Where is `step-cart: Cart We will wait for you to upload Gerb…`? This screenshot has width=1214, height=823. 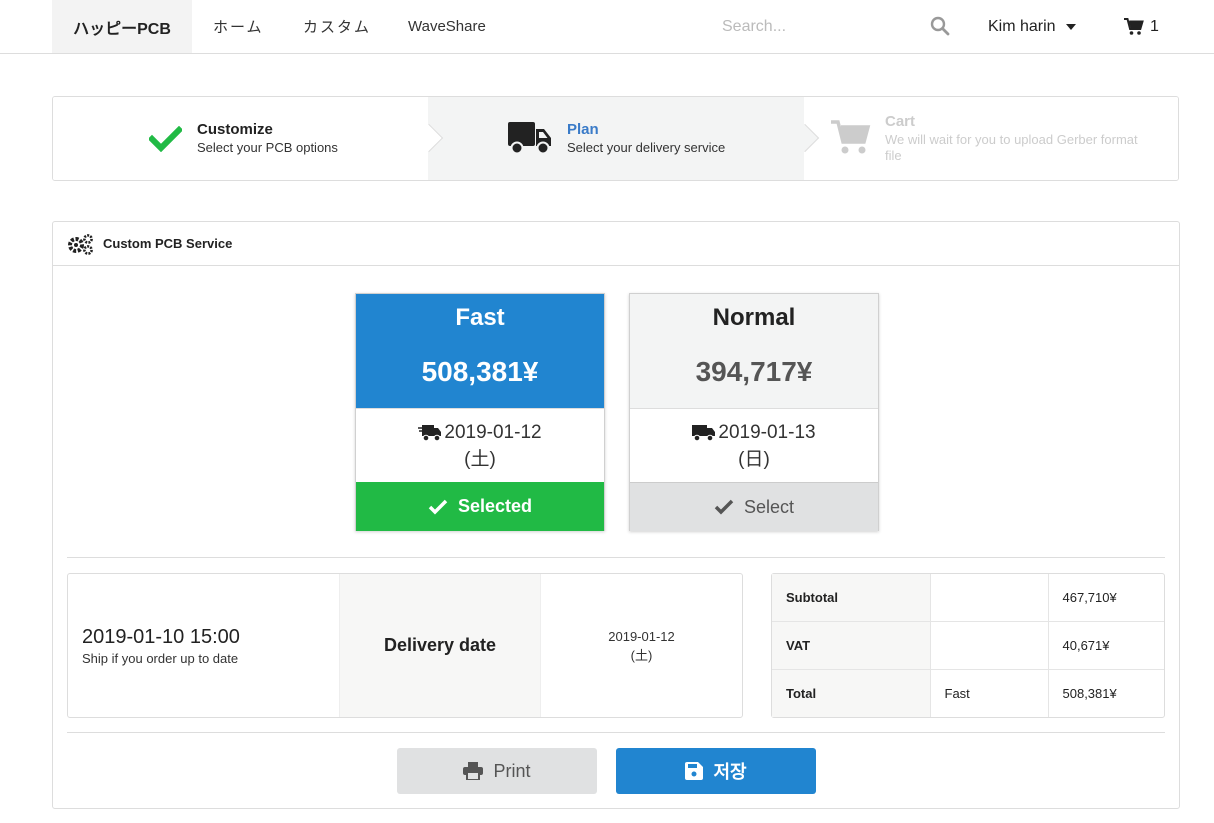
step-cart: Cart We will wait for you to upload Gerb… is located at coordinates (991, 138).